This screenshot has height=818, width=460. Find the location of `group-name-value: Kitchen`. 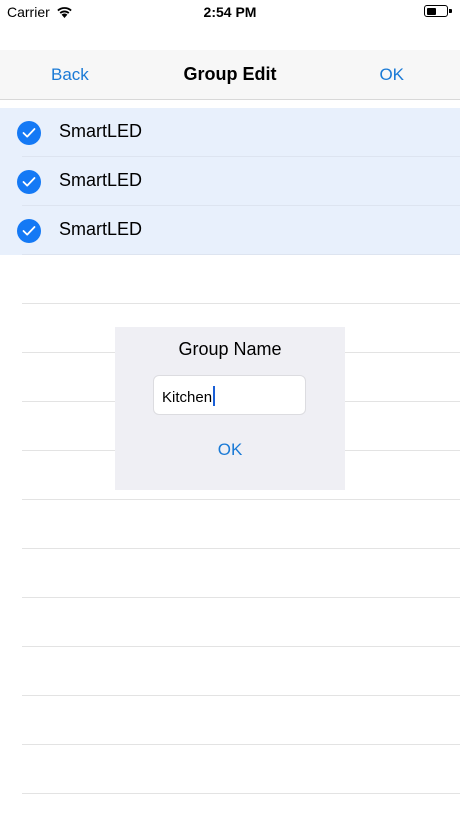

group-name-value: Kitchen is located at coordinates (189, 396).